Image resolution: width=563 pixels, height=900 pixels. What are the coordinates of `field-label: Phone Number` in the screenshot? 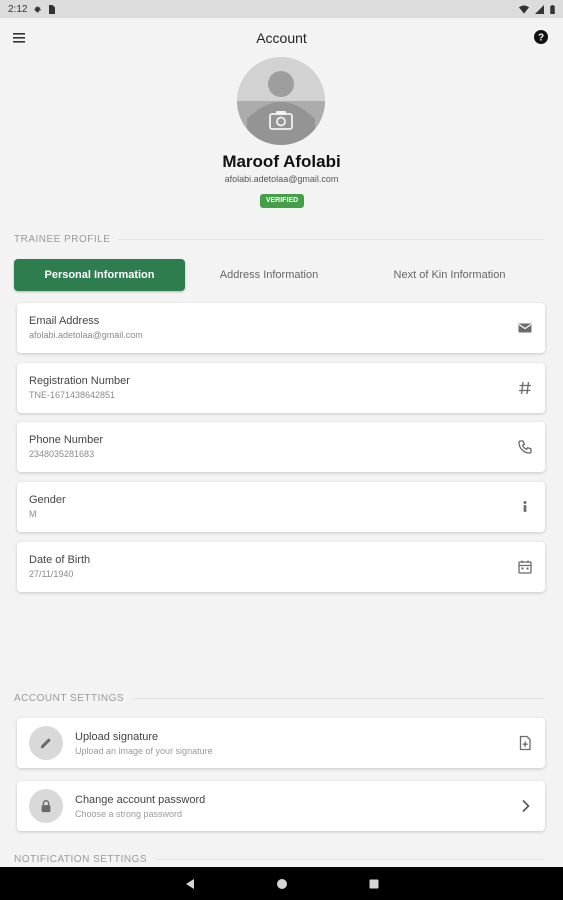 It's located at (66, 440).